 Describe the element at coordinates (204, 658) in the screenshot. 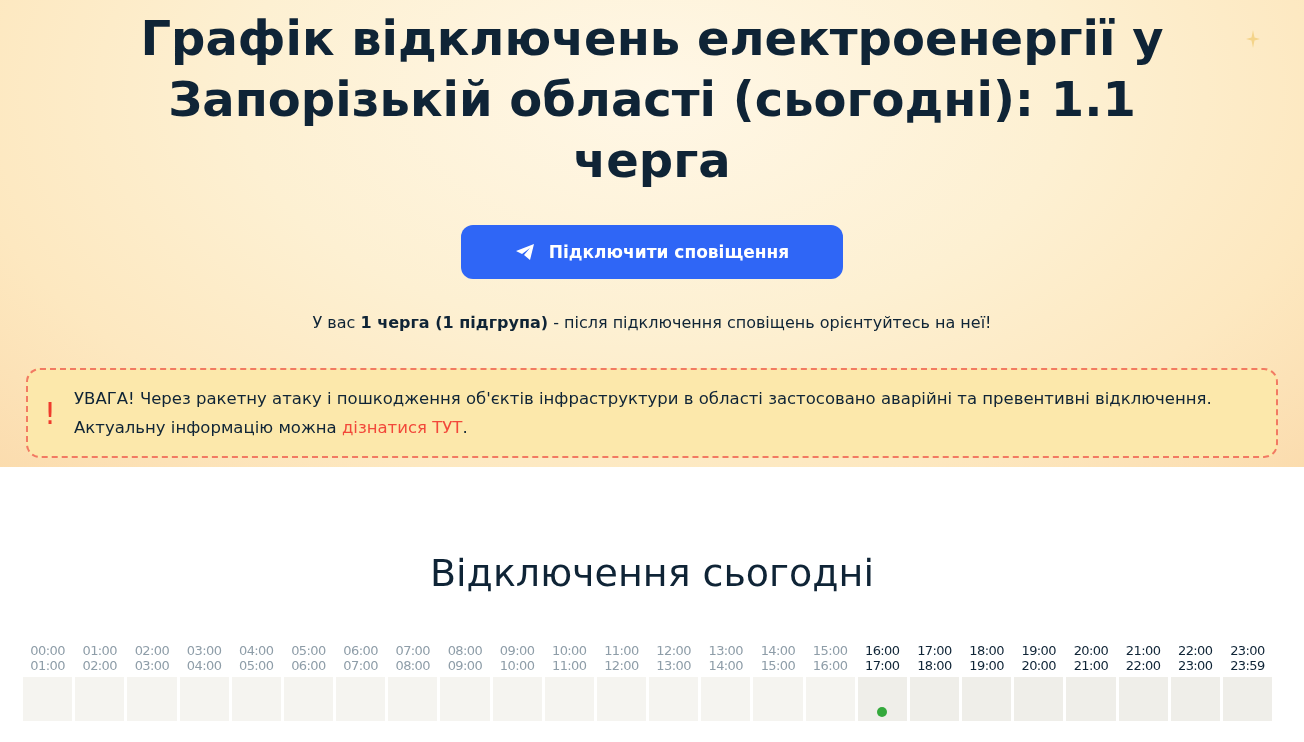

I see `time-range: 03:00 04:00` at that location.